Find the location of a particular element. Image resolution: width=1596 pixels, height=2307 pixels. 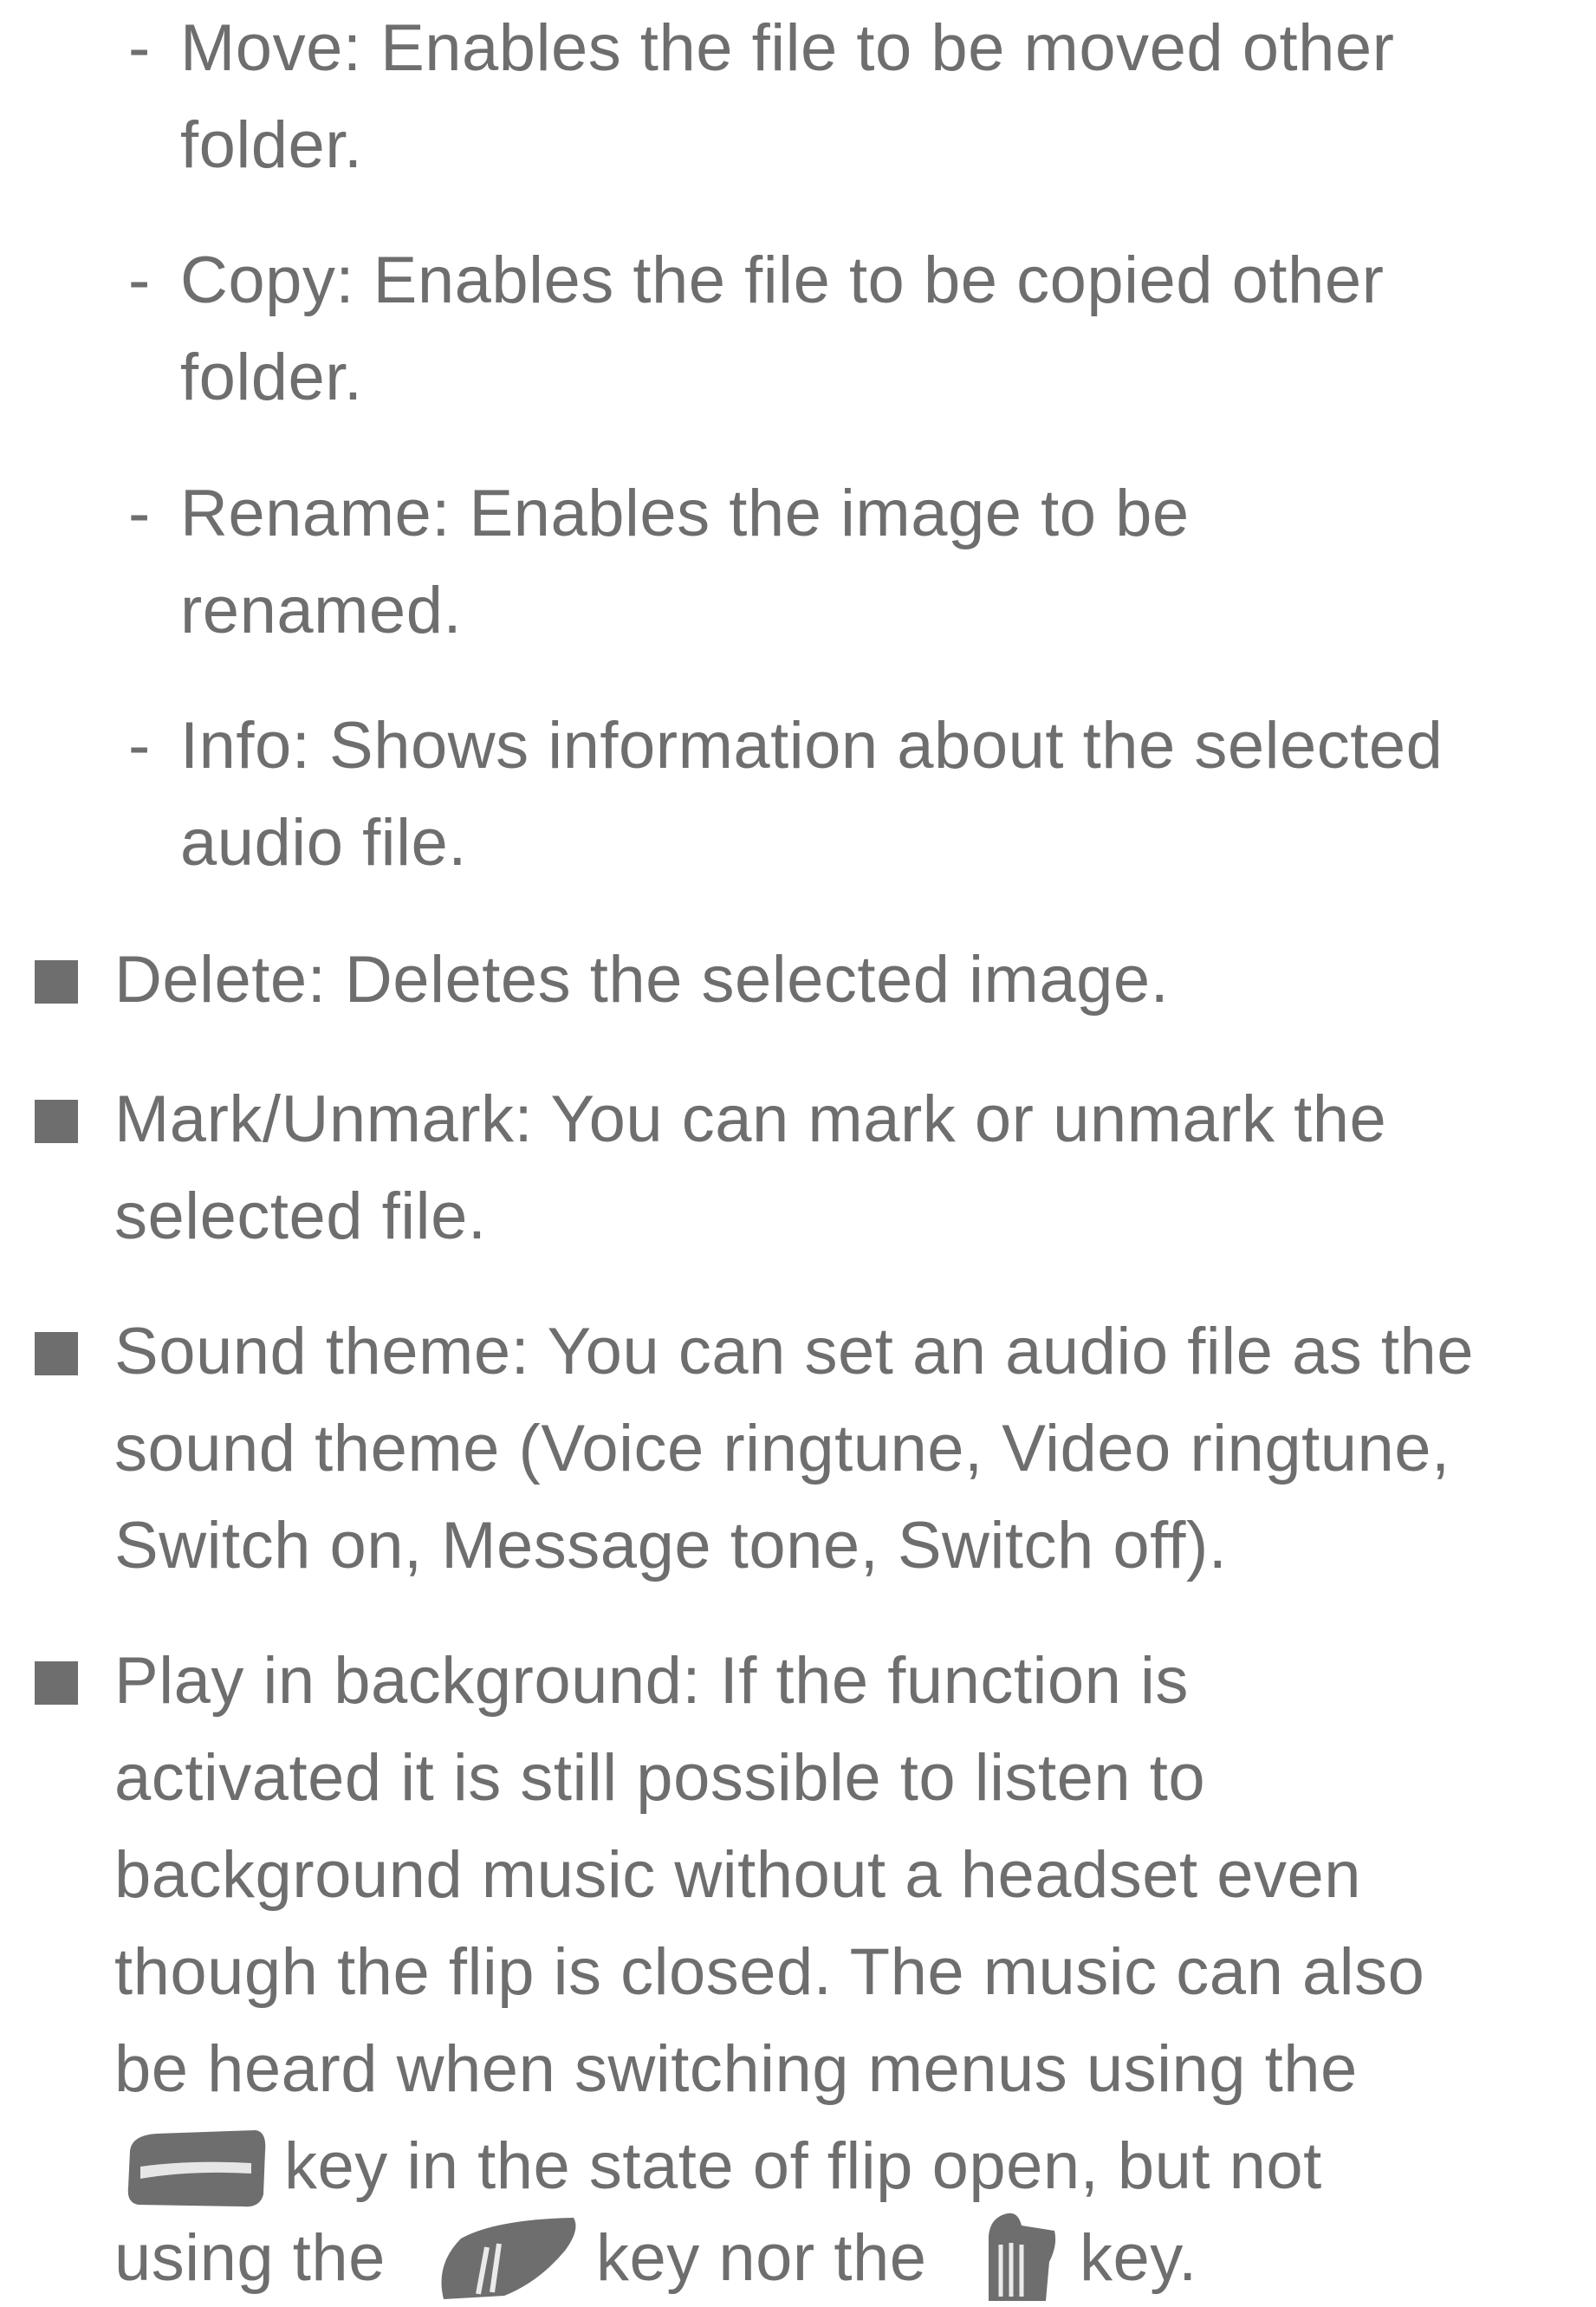

item-play-line5: be heard when switching menus using the is located at coordinates (736, 2069).